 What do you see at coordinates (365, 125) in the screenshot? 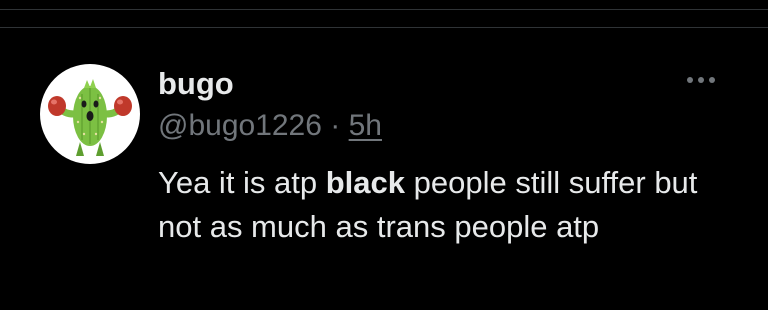
I see `timestamp-link: 5h` at bounding box center [365, 125].